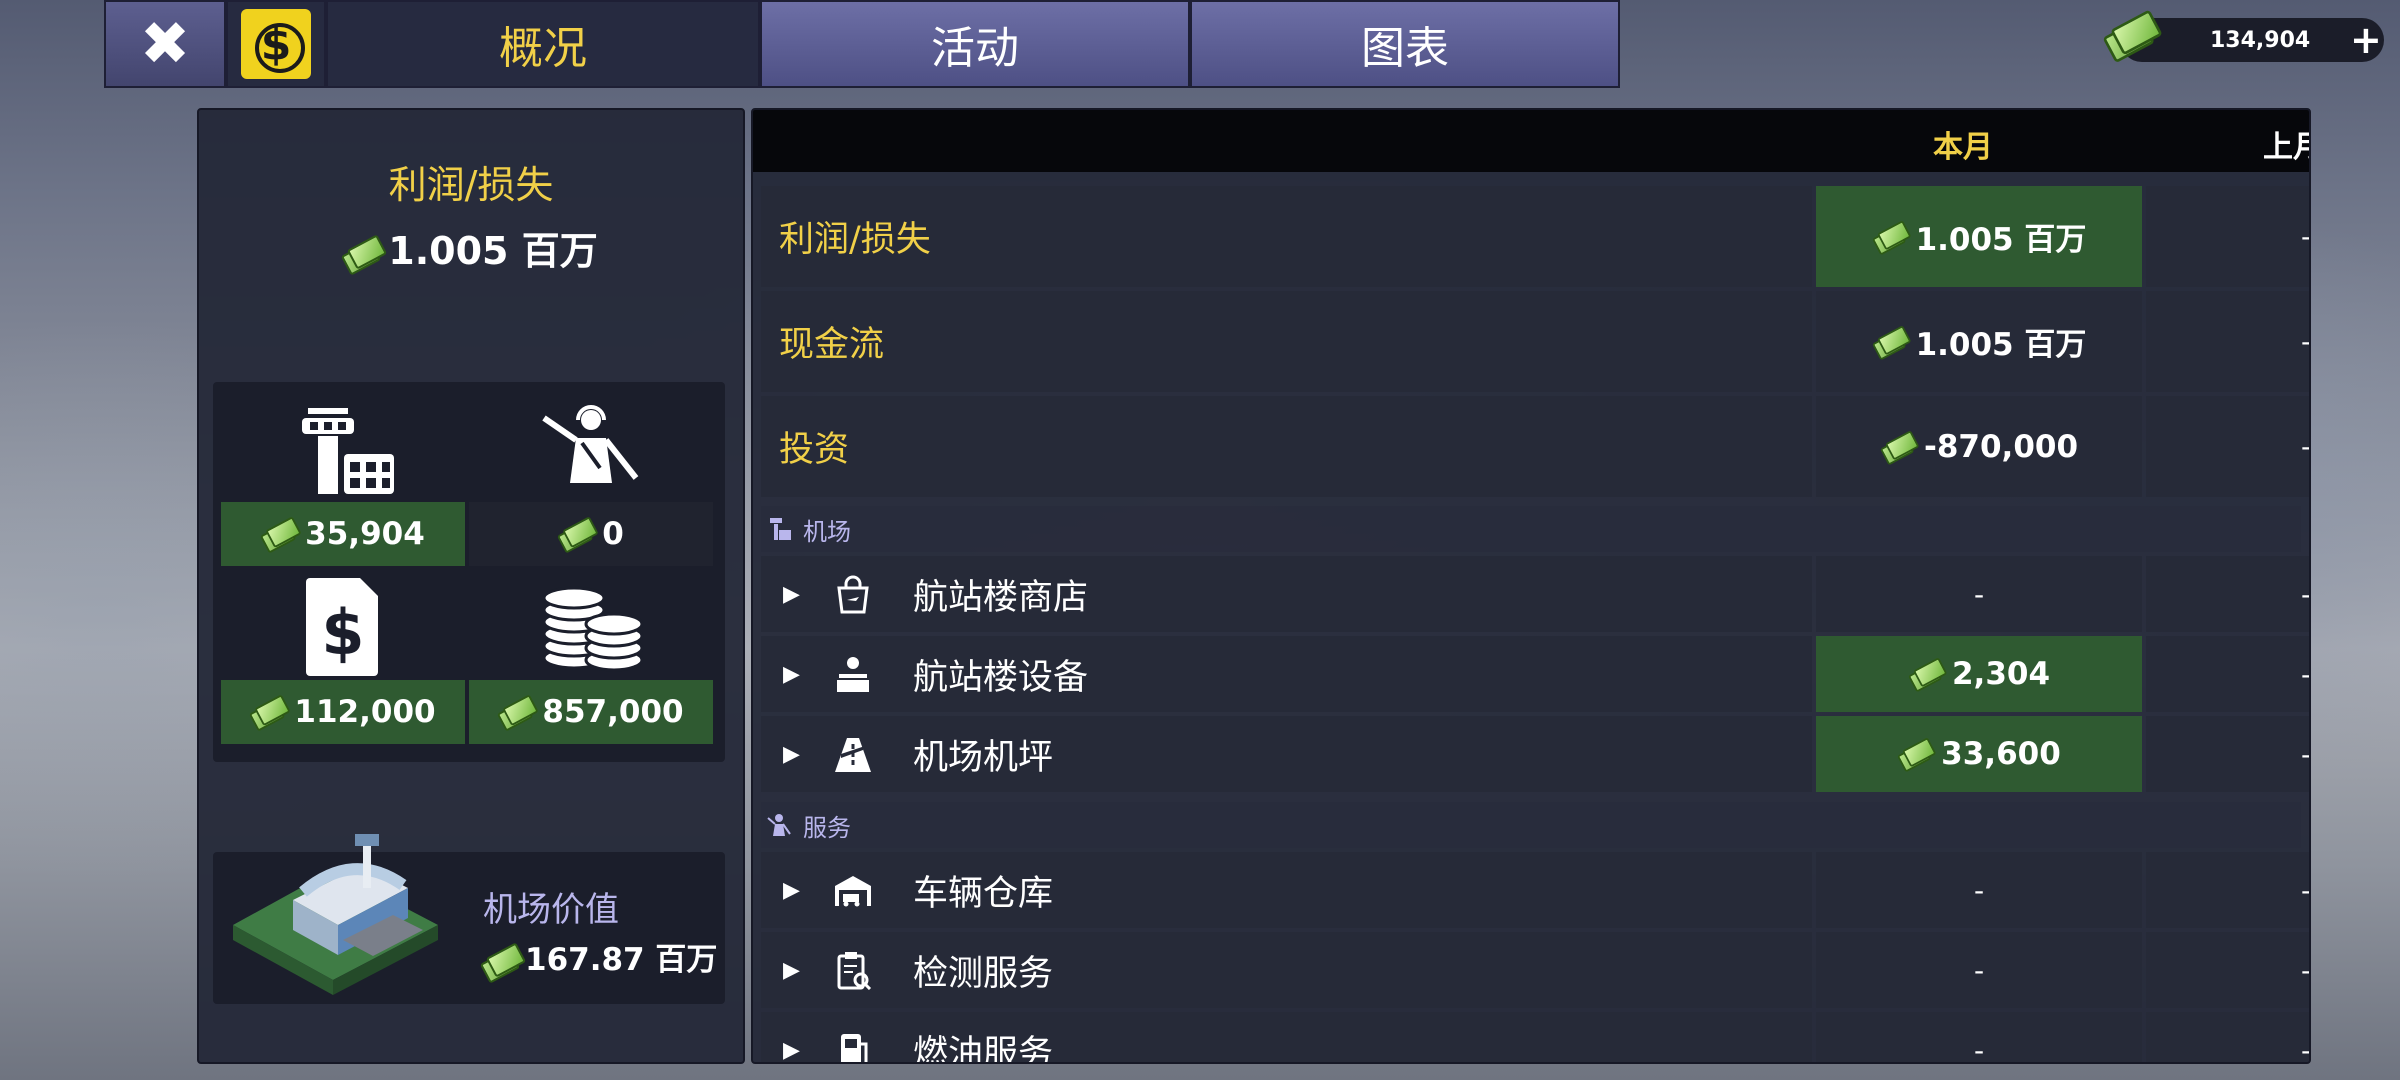  What do you see at coordinates (1979, 754) in the screenshot?
I see `row-current: 33,600` at bounding box center [1979, 754].